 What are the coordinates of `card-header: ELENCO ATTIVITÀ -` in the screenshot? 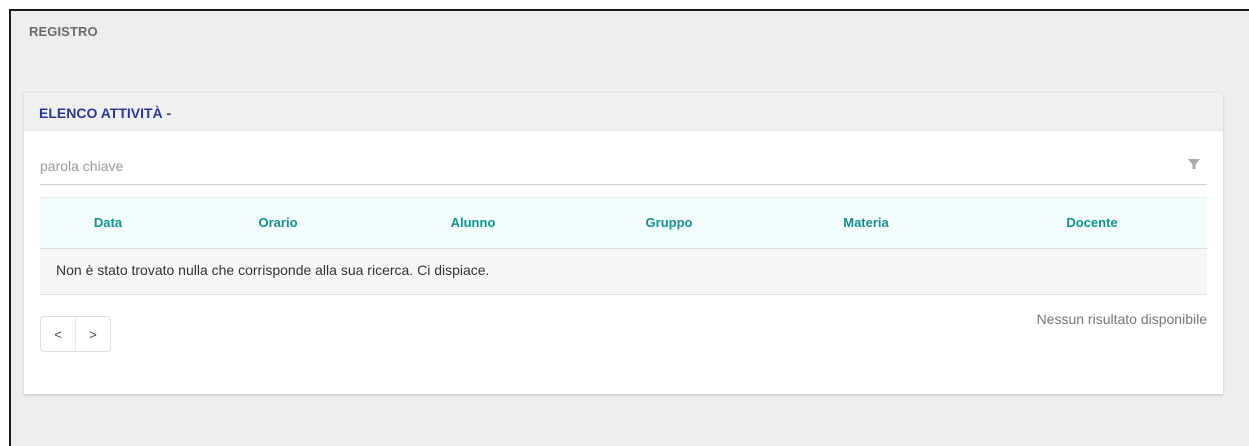 It's located at (623, 112).